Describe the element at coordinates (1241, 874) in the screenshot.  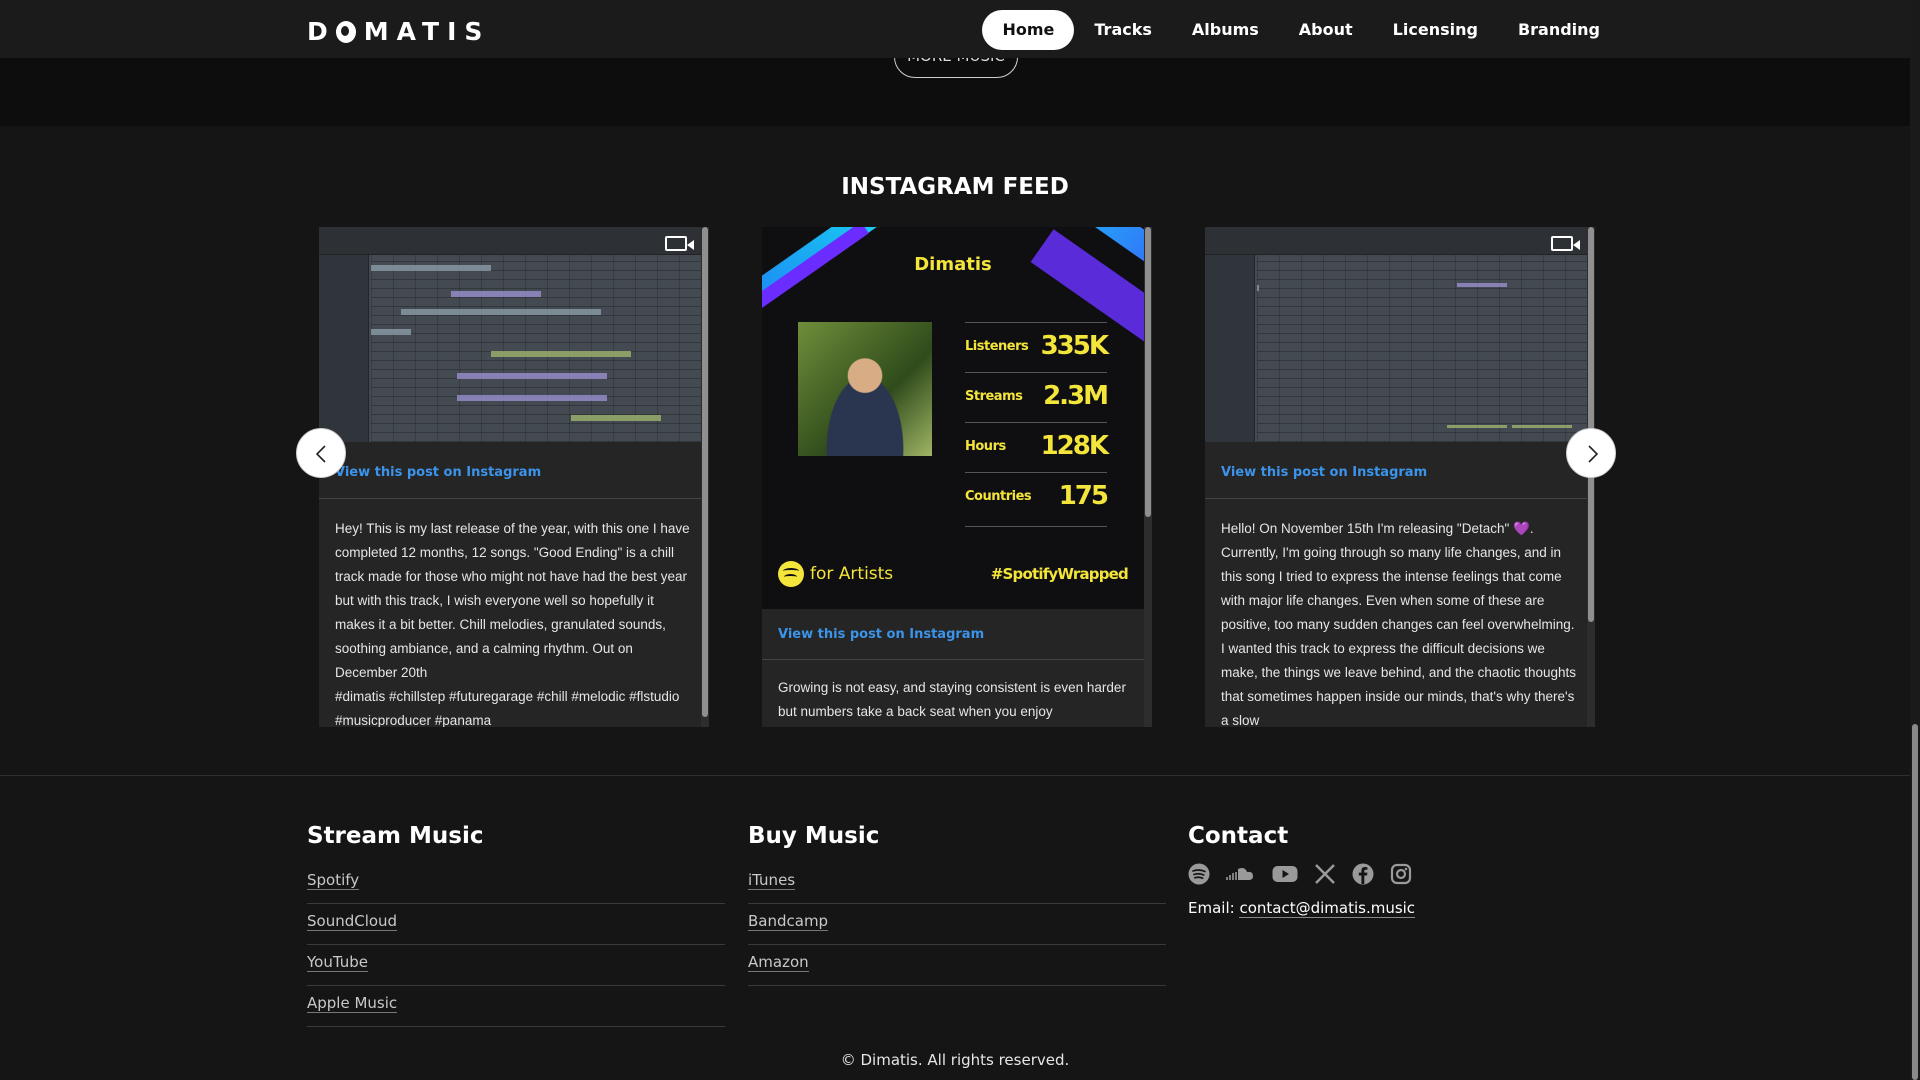
I see `soundcloud-icon` at that location.